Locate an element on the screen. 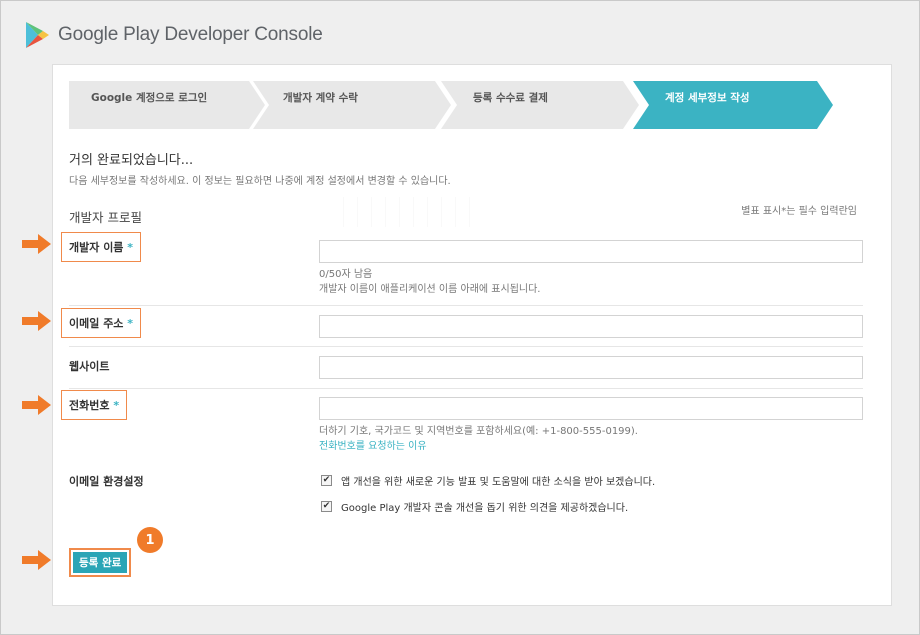  developer-name-label-text: 개발자 이름 is located at coordinates (96, 247).